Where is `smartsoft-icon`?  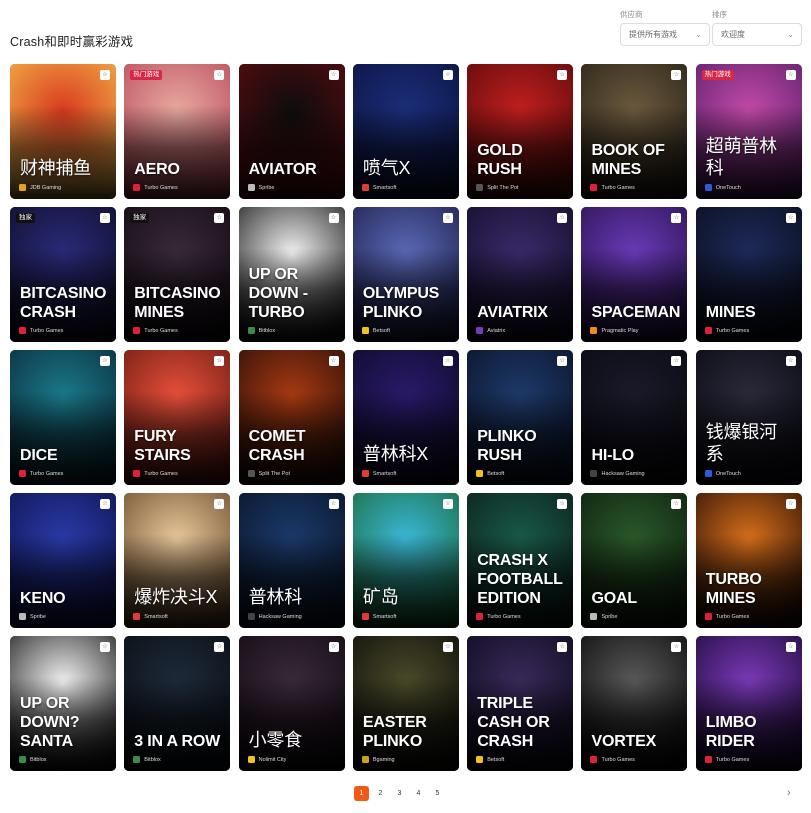 smartsoft-icon is located at coordinates (365, 616).